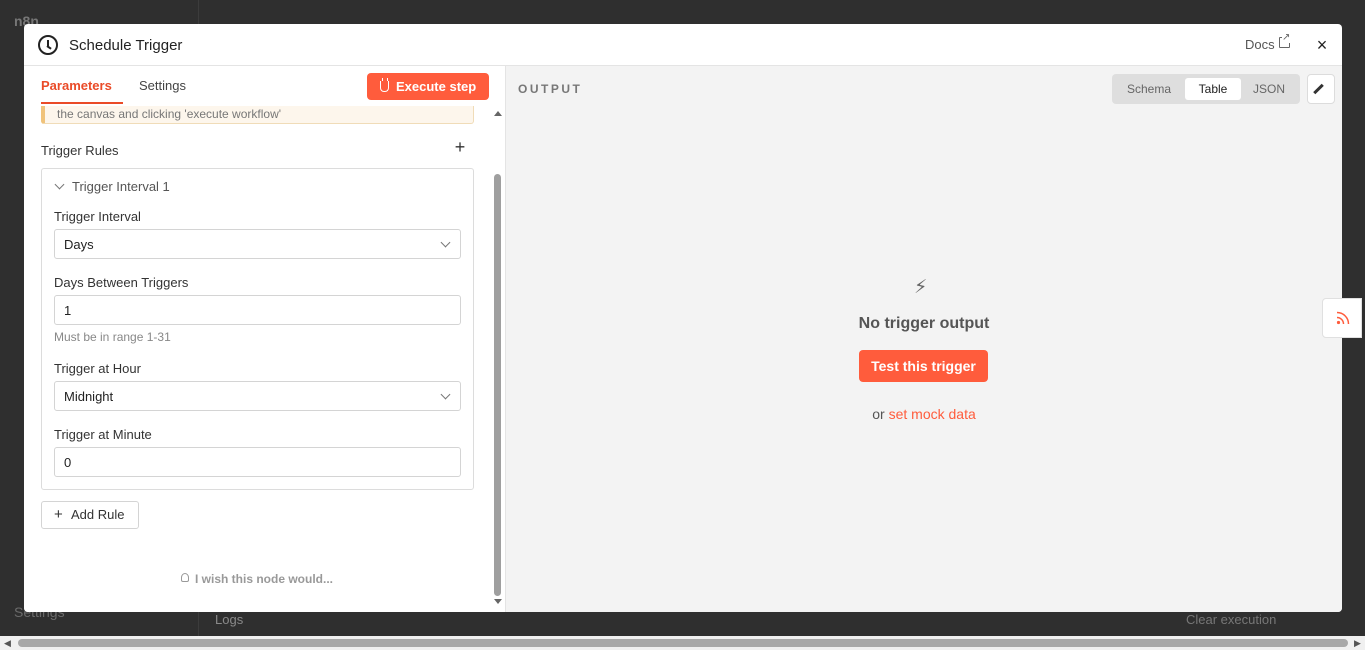  I want to click on view-table: Table, so click(1213, 89).